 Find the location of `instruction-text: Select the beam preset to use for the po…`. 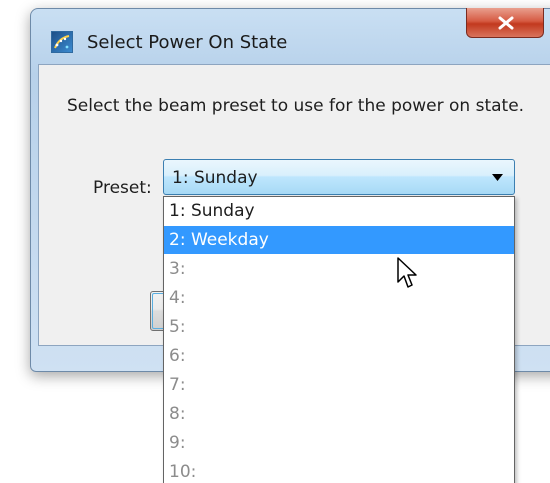

instruction-text: Select the beam preset to use for the po… is located at coordinates (296, 106).